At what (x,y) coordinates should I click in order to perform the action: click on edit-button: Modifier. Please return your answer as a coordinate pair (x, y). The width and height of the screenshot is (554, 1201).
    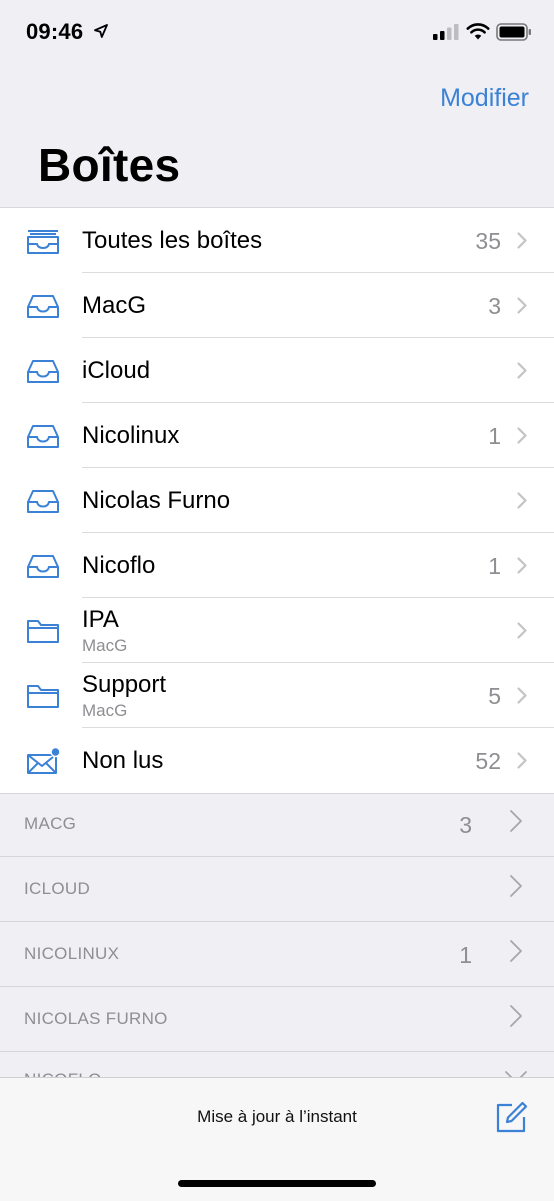
    Looking at the image, I should click on (484, 98).